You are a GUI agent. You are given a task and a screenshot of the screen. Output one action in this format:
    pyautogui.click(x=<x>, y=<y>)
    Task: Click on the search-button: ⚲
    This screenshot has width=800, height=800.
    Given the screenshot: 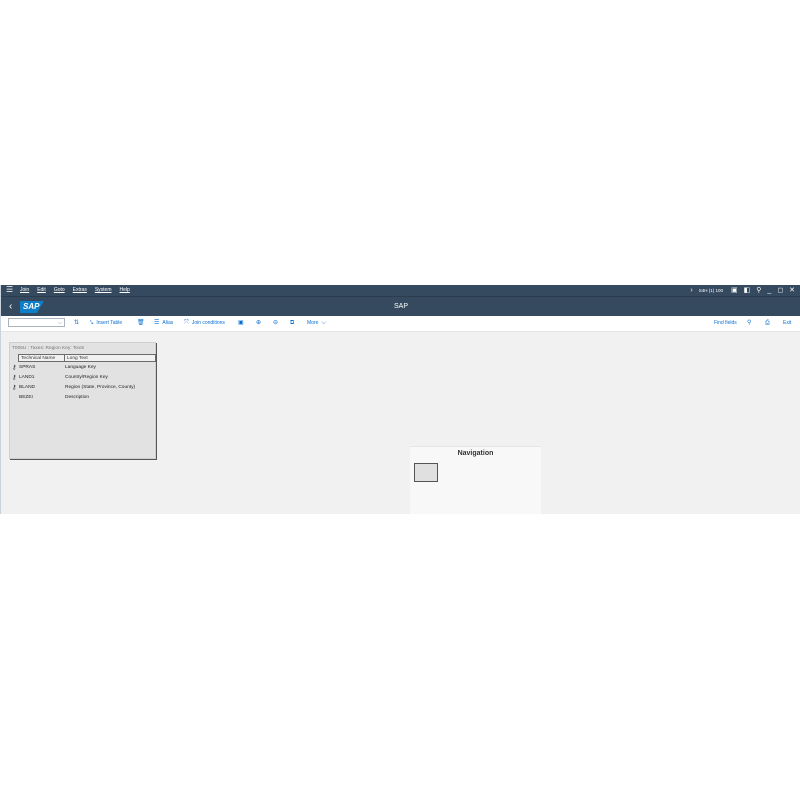 What is the action you would take?
    pyautogui.click(x=749, y=323)
    